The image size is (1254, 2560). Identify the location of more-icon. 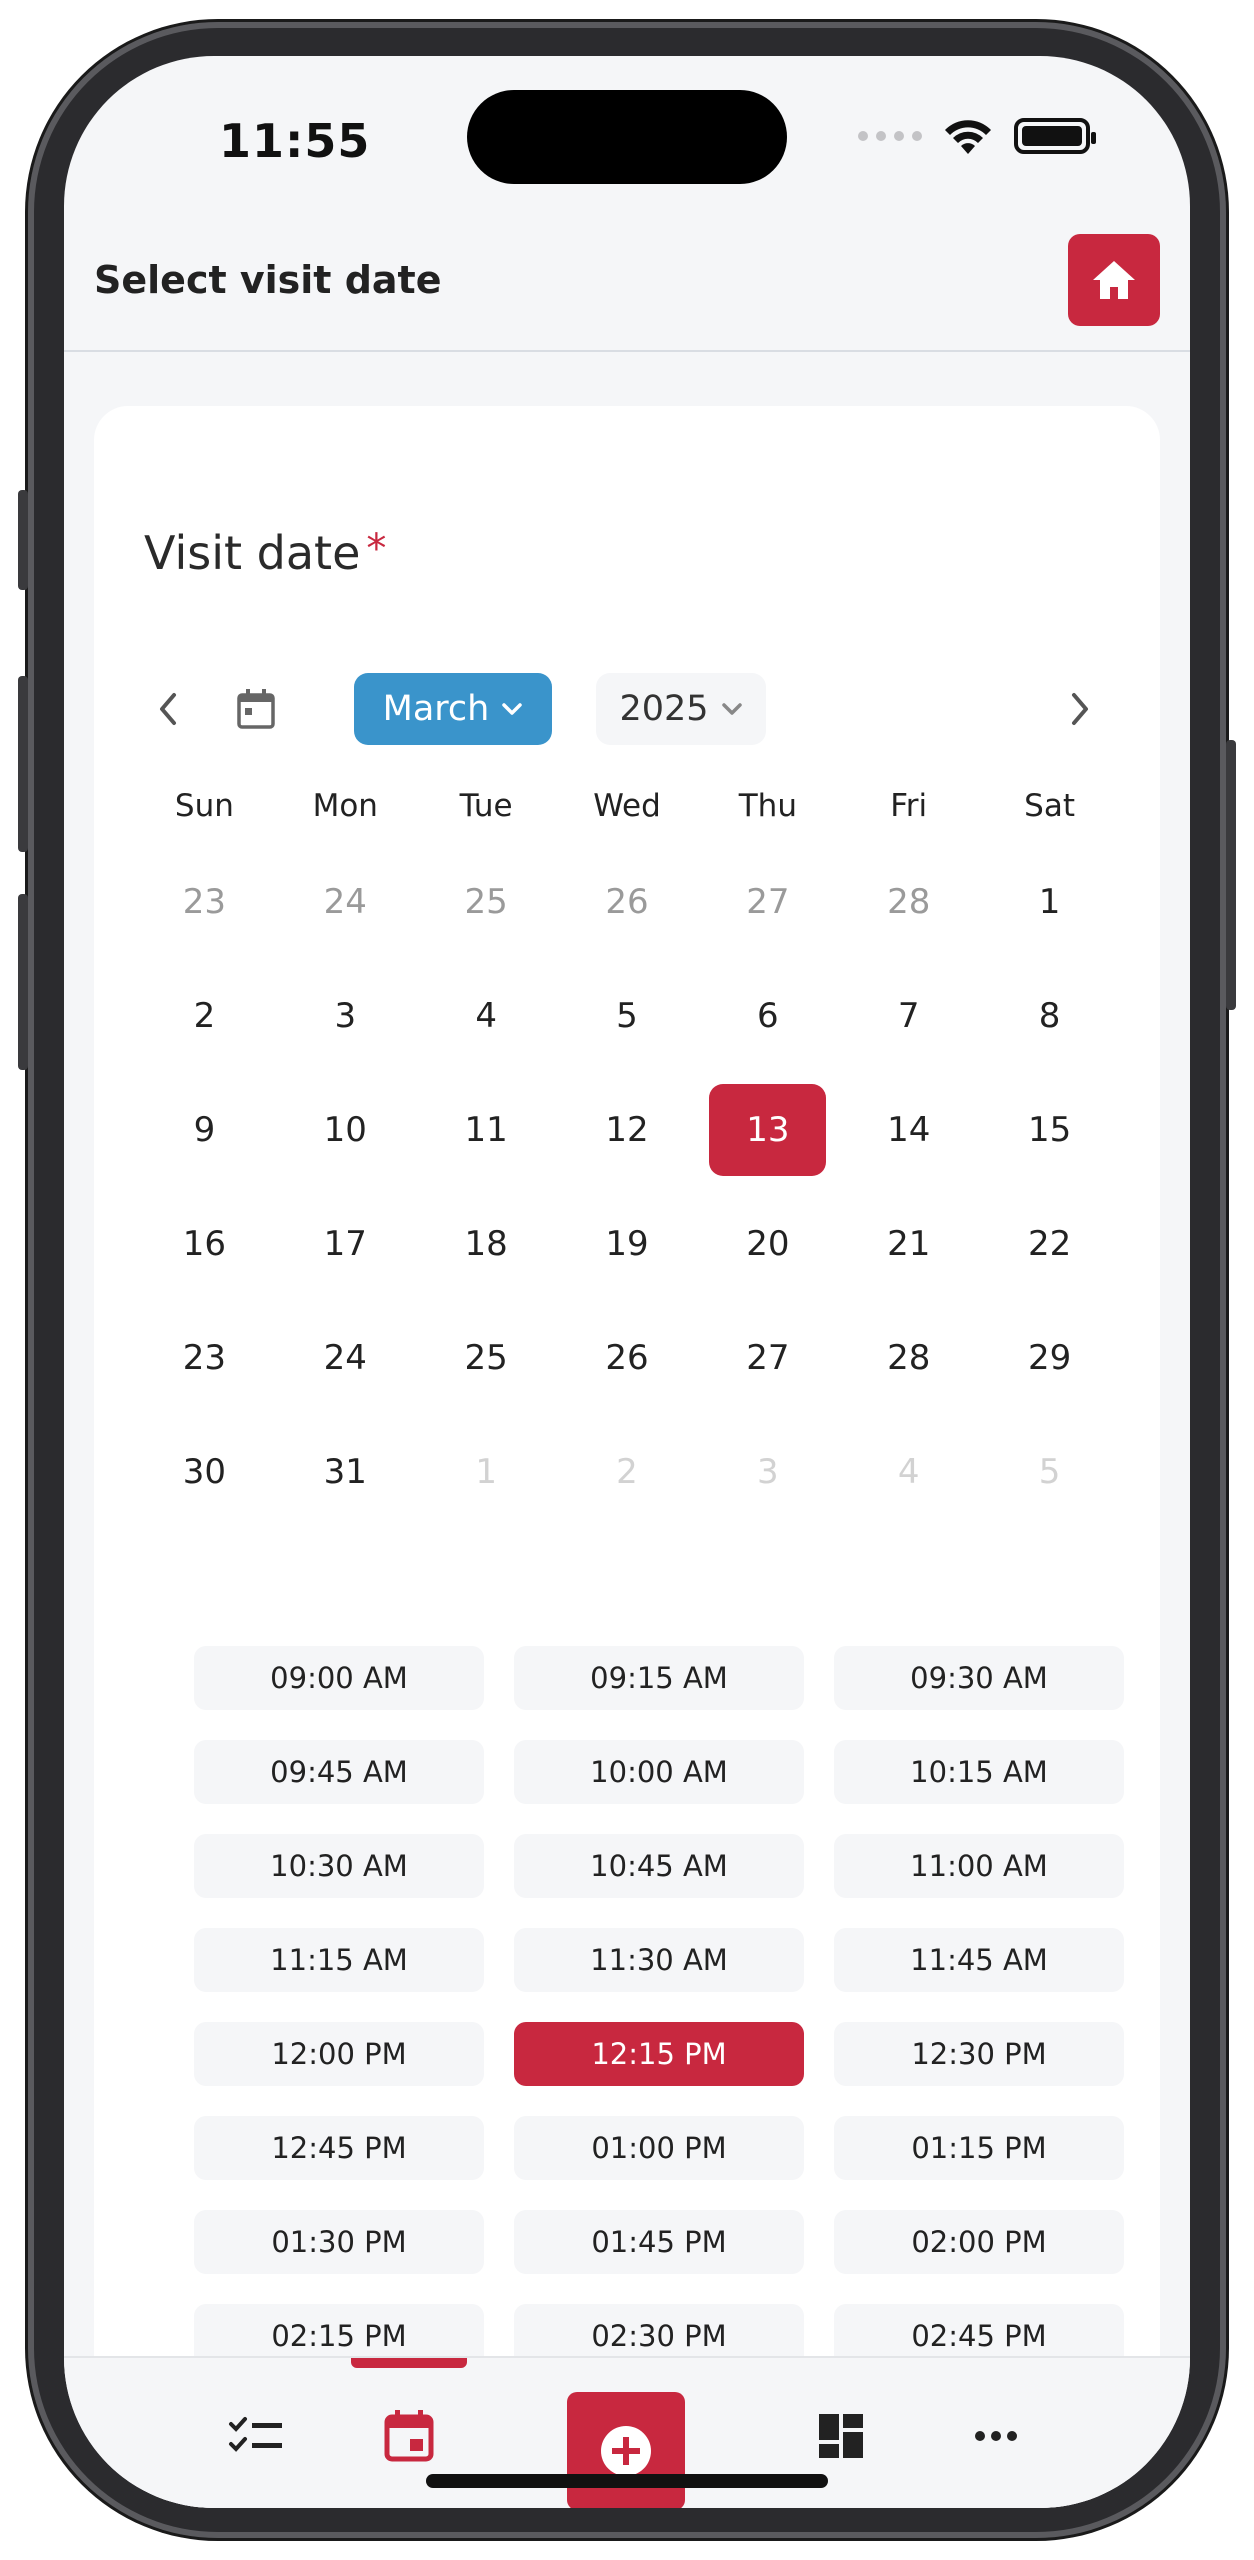
(996, 2436).